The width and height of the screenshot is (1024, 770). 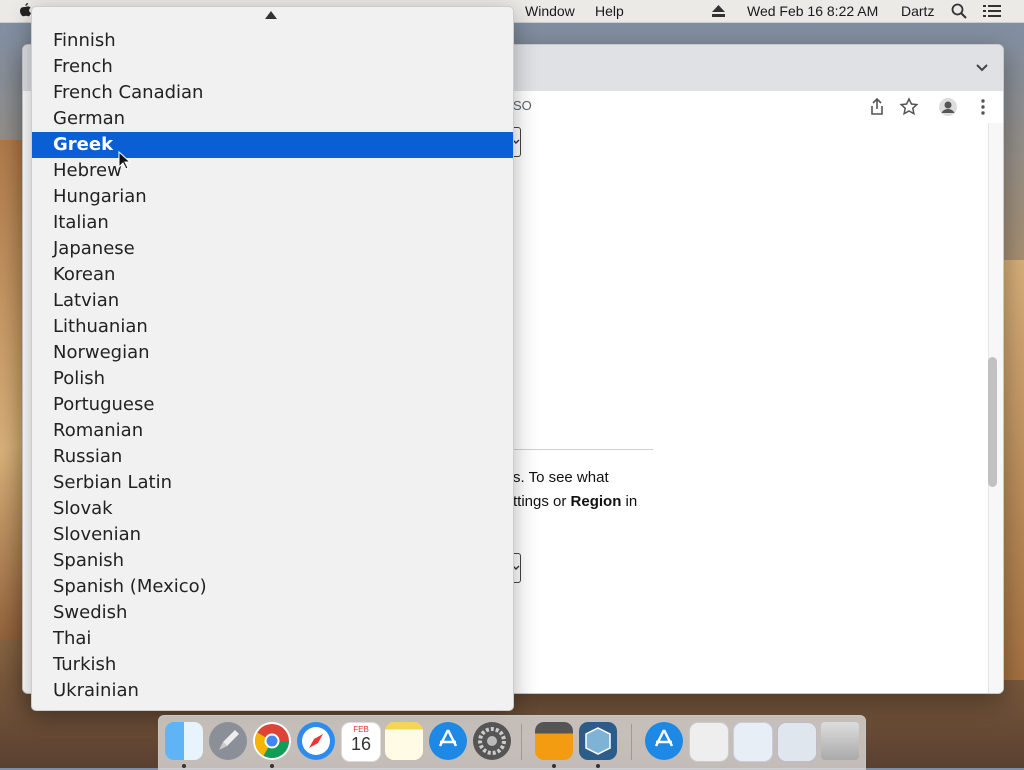 I want to click on language-option: French Canadian, so click(x=272, y=93).